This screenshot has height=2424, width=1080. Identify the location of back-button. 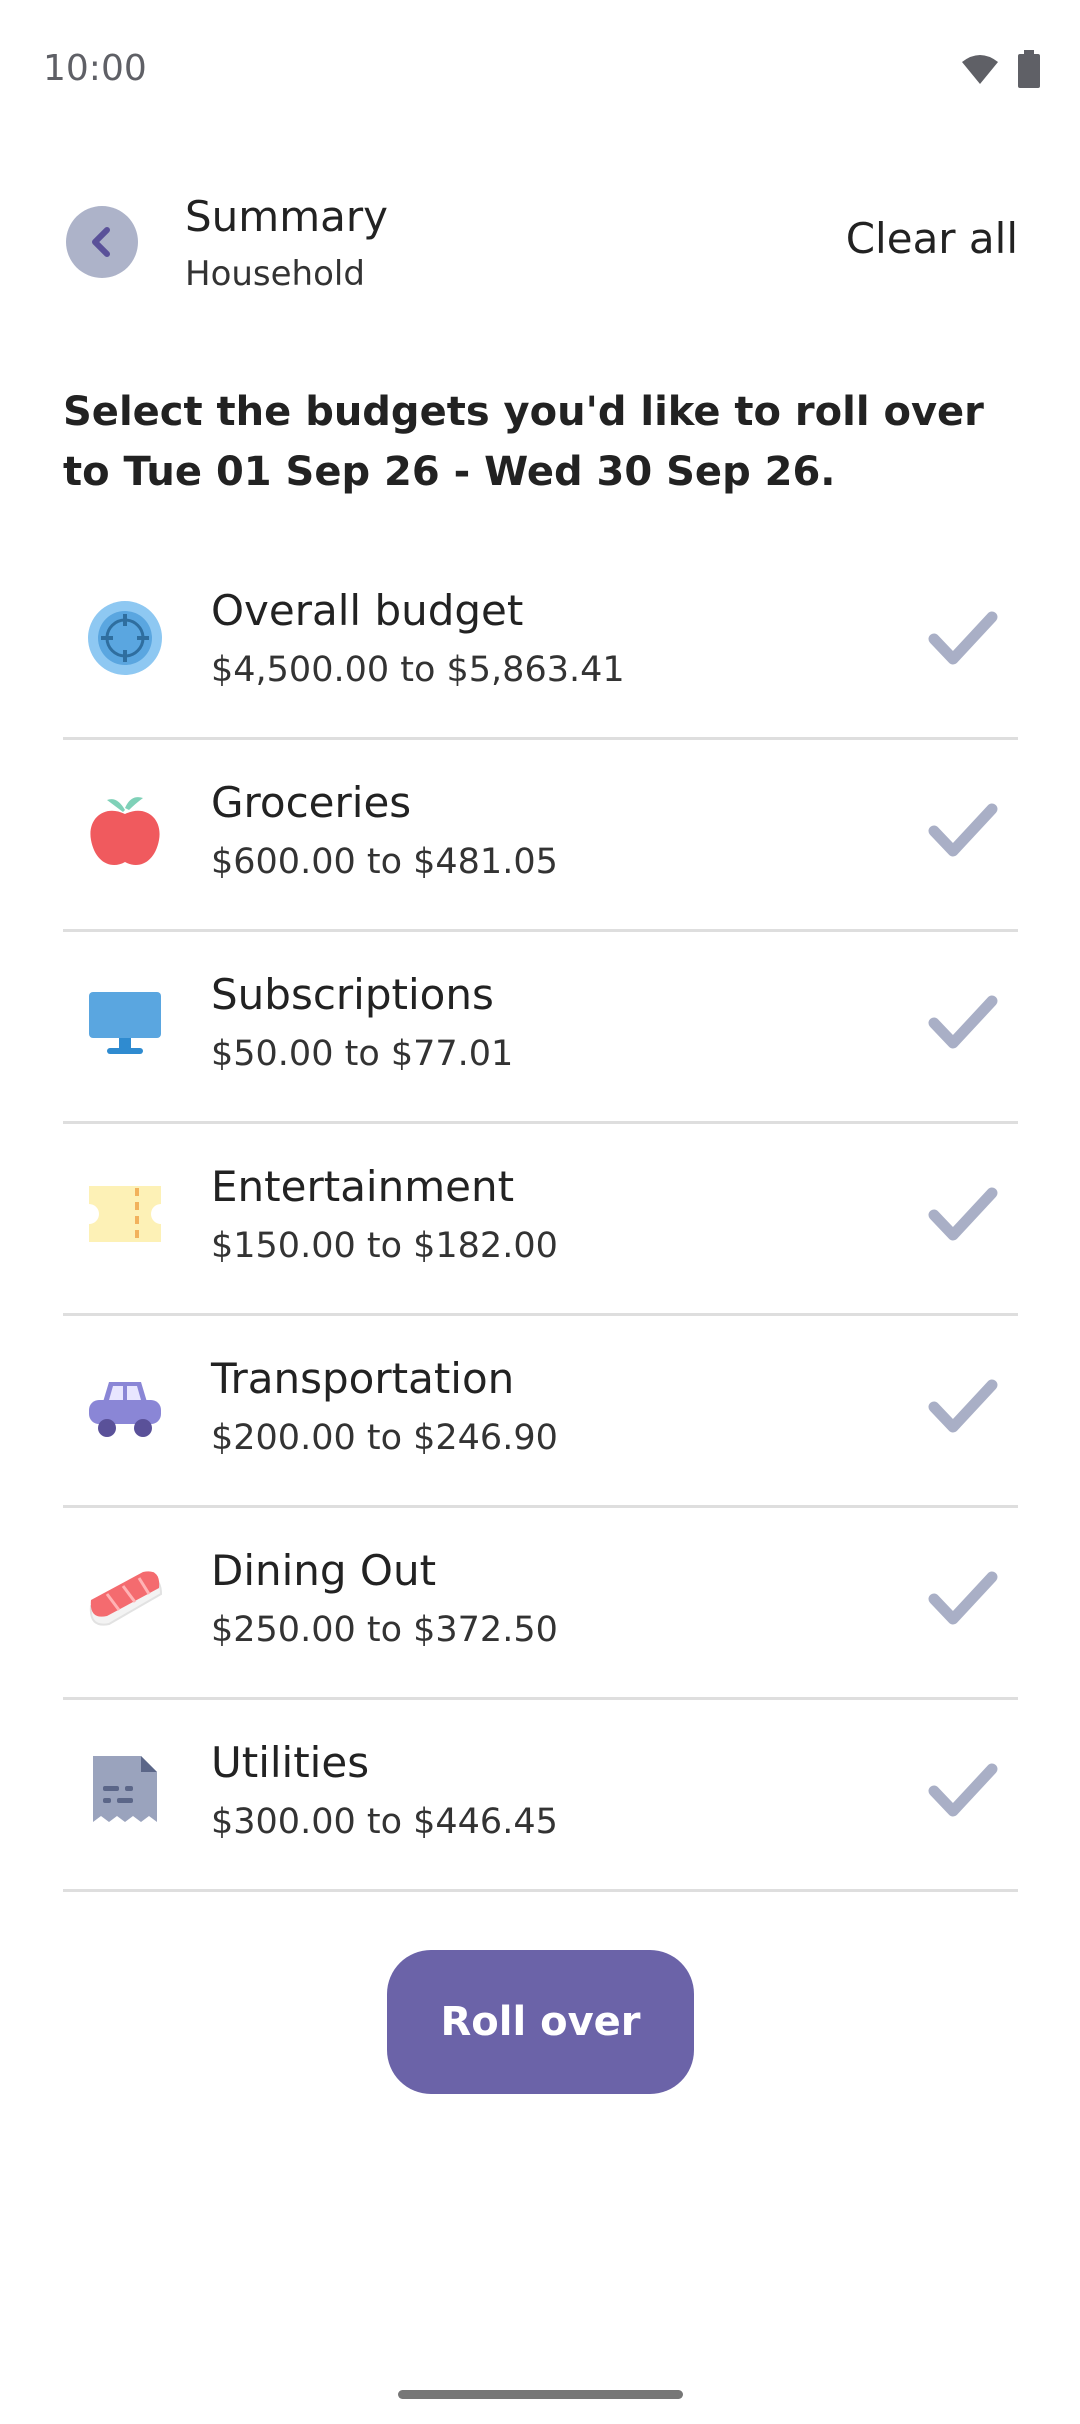
(102, 242).